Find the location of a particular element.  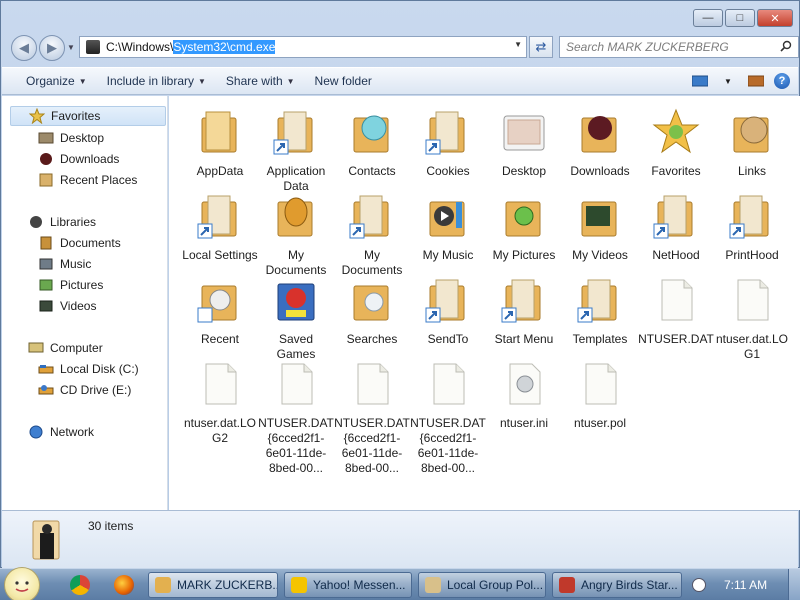

details-pane: 30 items is located at coordinates (400, 539).